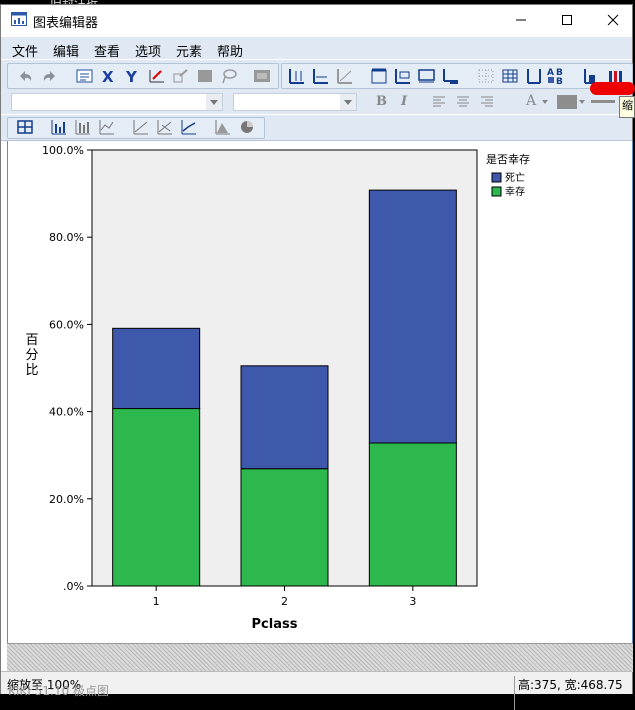 The width and height of the screenshot is (635, 710). What do you see at coordinates (550, 73) in the screenshot?
I see `svg-text: A` at bounding box center [550, 73].